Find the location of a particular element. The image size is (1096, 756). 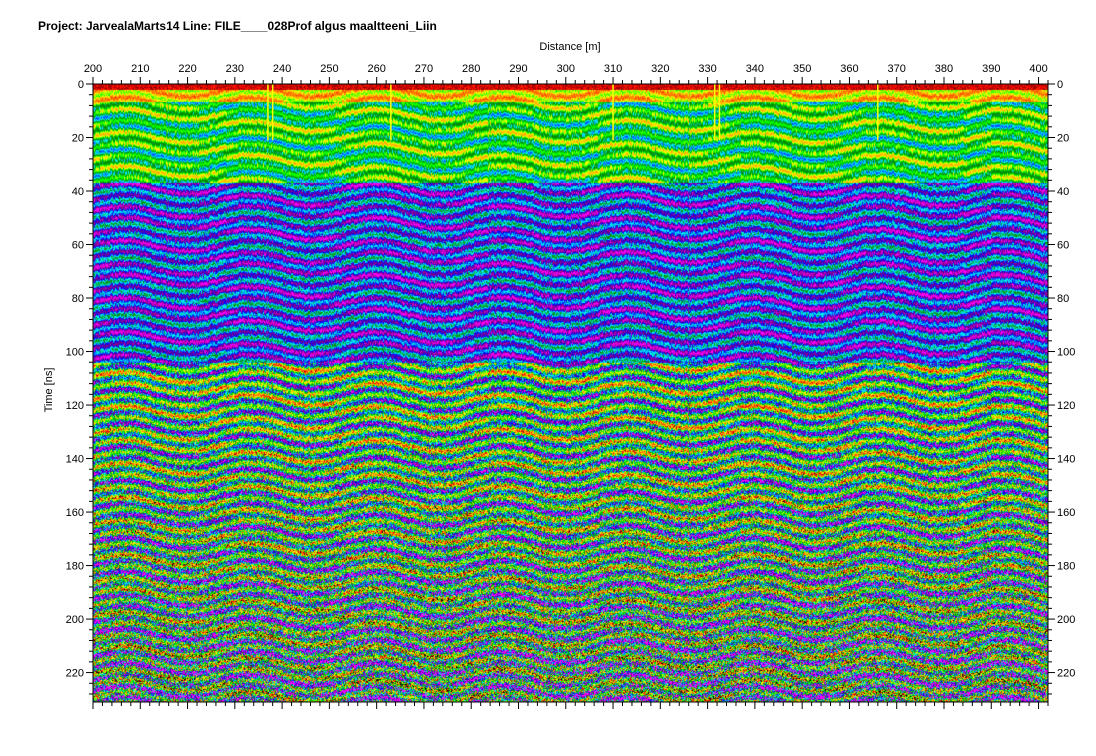

x-tick-label: 310 is located at coordinates (613, 69).